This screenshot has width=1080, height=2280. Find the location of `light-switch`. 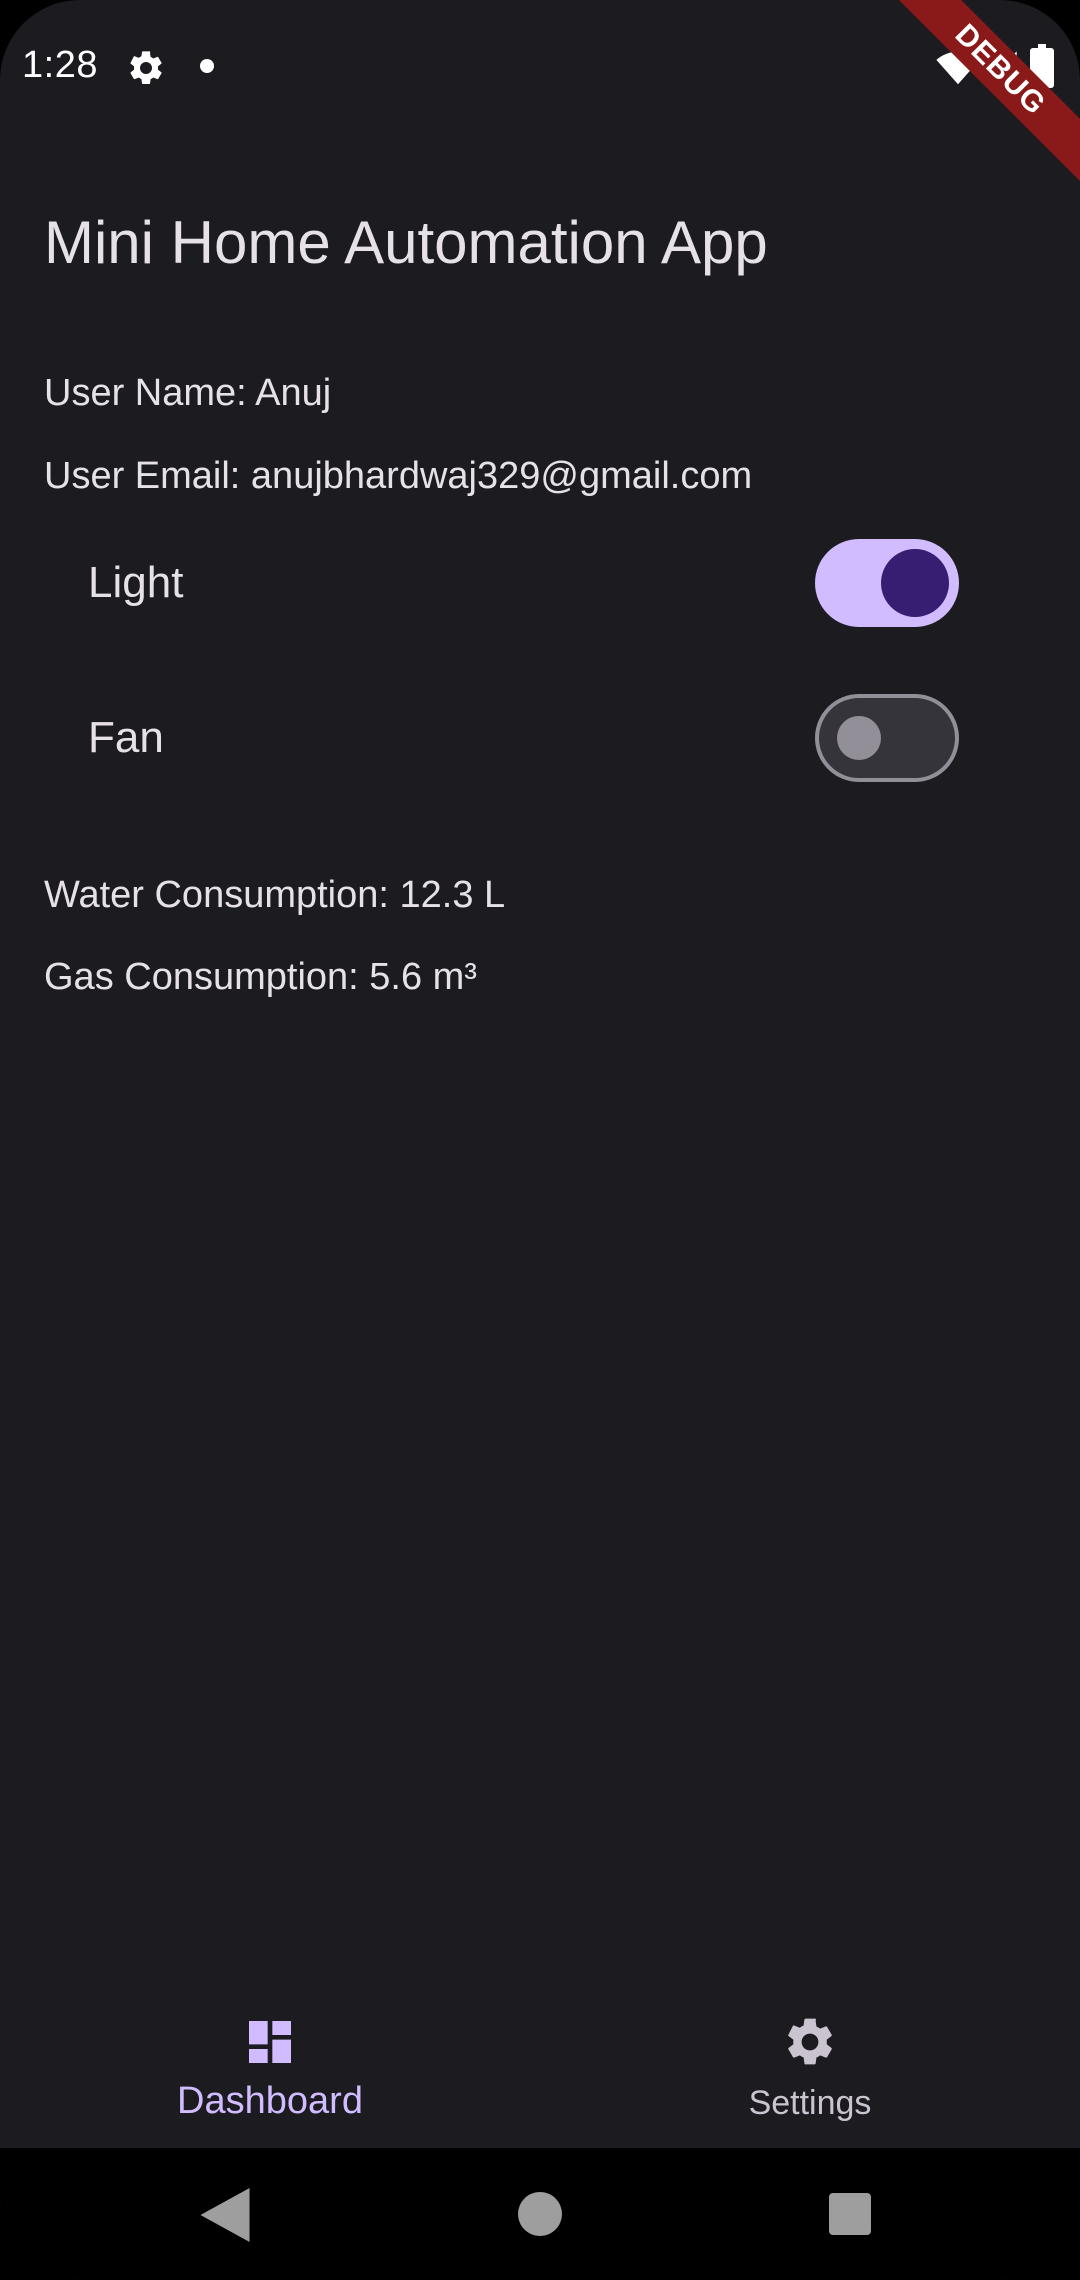

light-switch is located at coordinates (887, 583).